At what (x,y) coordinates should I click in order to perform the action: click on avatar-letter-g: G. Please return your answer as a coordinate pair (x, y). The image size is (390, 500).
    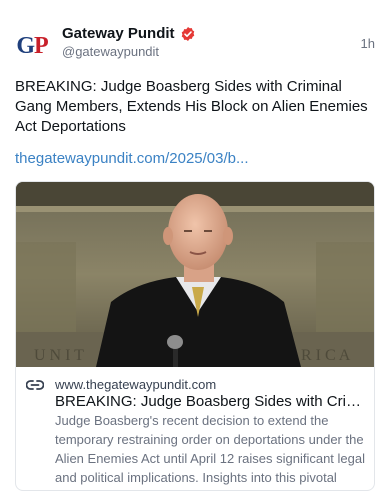
    Looking at the image, I should click on (25, 45).